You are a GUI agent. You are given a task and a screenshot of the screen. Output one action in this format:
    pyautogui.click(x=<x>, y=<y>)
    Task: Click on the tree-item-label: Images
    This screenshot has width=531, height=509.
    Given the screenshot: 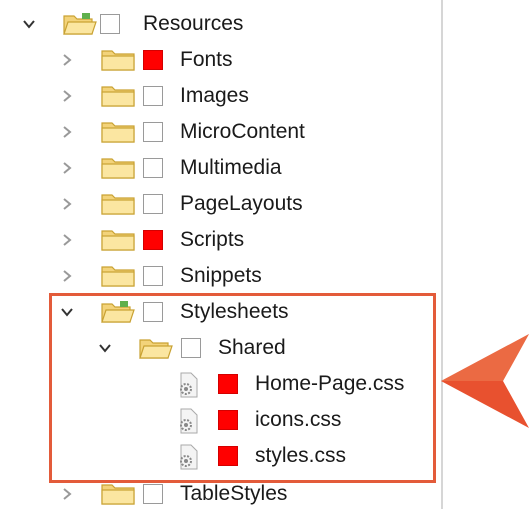 What is the action you would take?
    pyautogui.click(x=214, y=95)
    